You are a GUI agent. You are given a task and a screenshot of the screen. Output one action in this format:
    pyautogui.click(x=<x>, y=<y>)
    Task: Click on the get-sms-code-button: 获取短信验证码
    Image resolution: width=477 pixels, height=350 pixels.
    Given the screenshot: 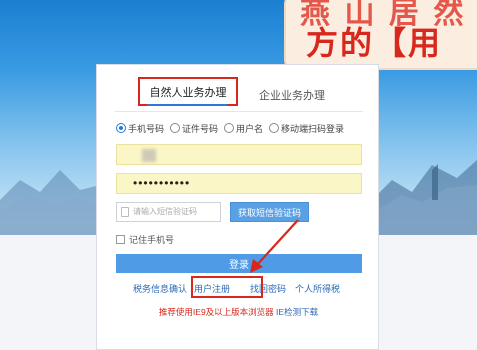 What is the action you would take?
    pyautogui.click(x=269, y=212)
    